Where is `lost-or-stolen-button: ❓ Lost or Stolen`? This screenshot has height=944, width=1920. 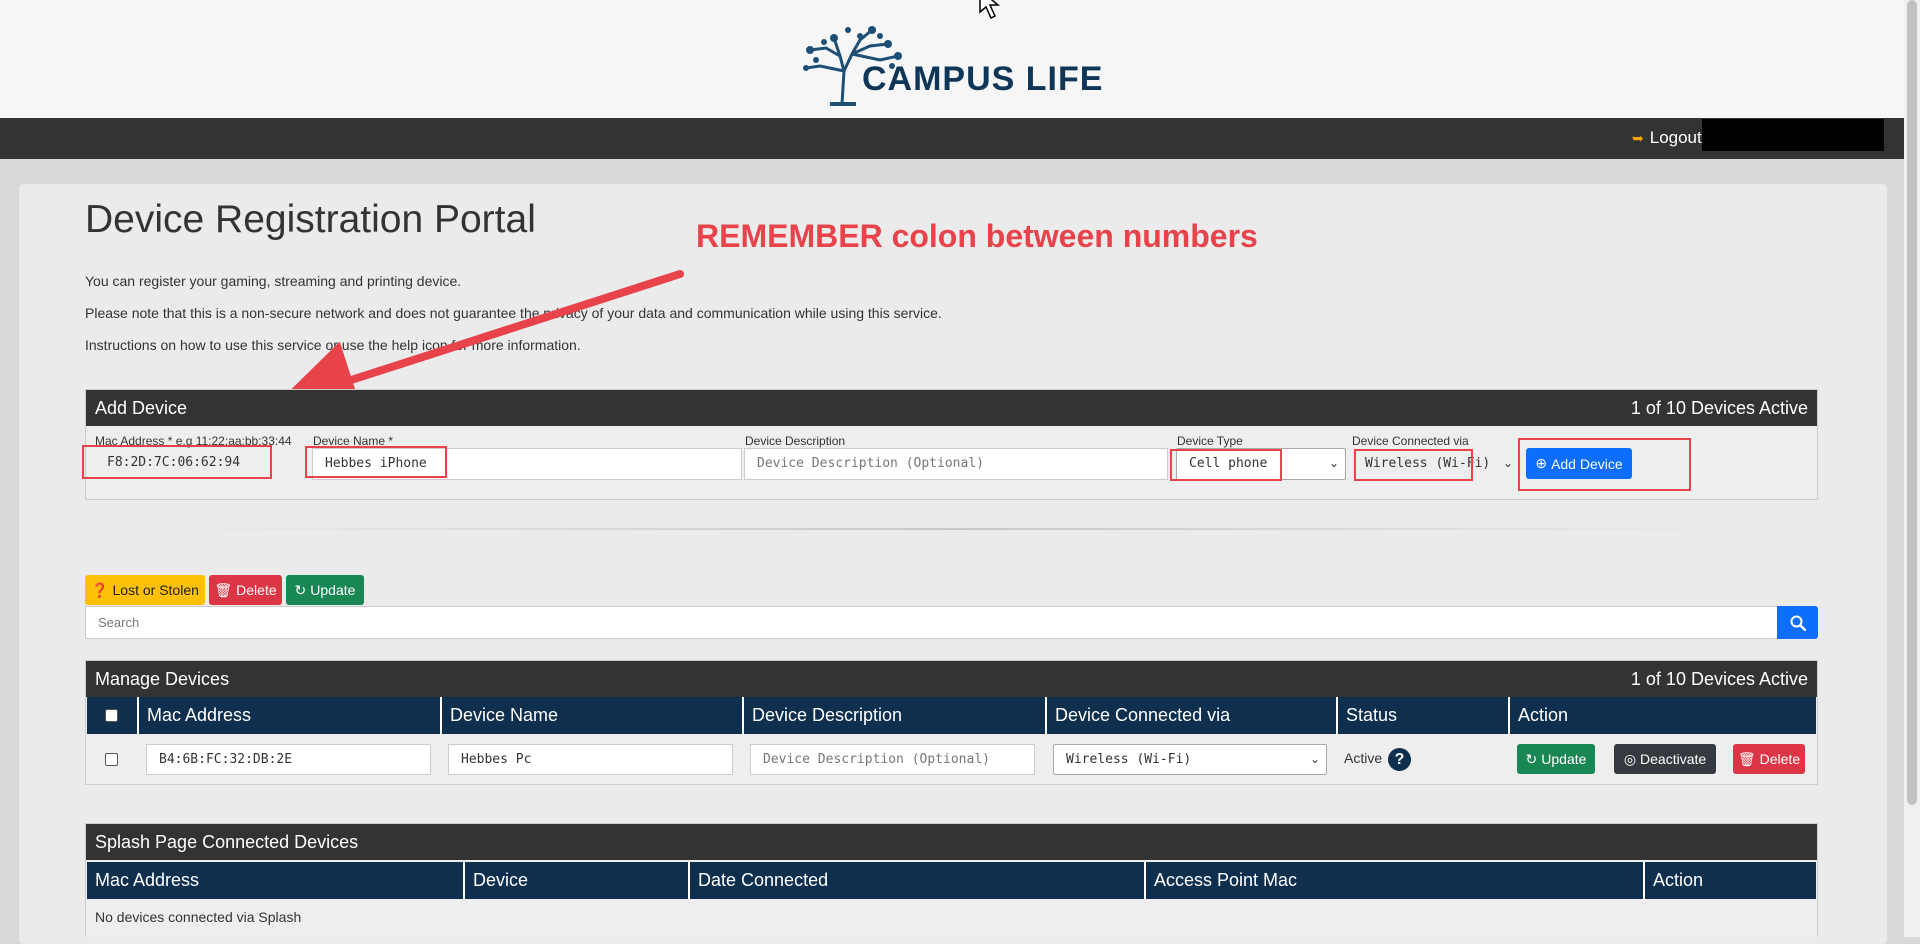 lost-or-stolen-button: ❓ Lost or Stolen is located at coordinates (145, 590).